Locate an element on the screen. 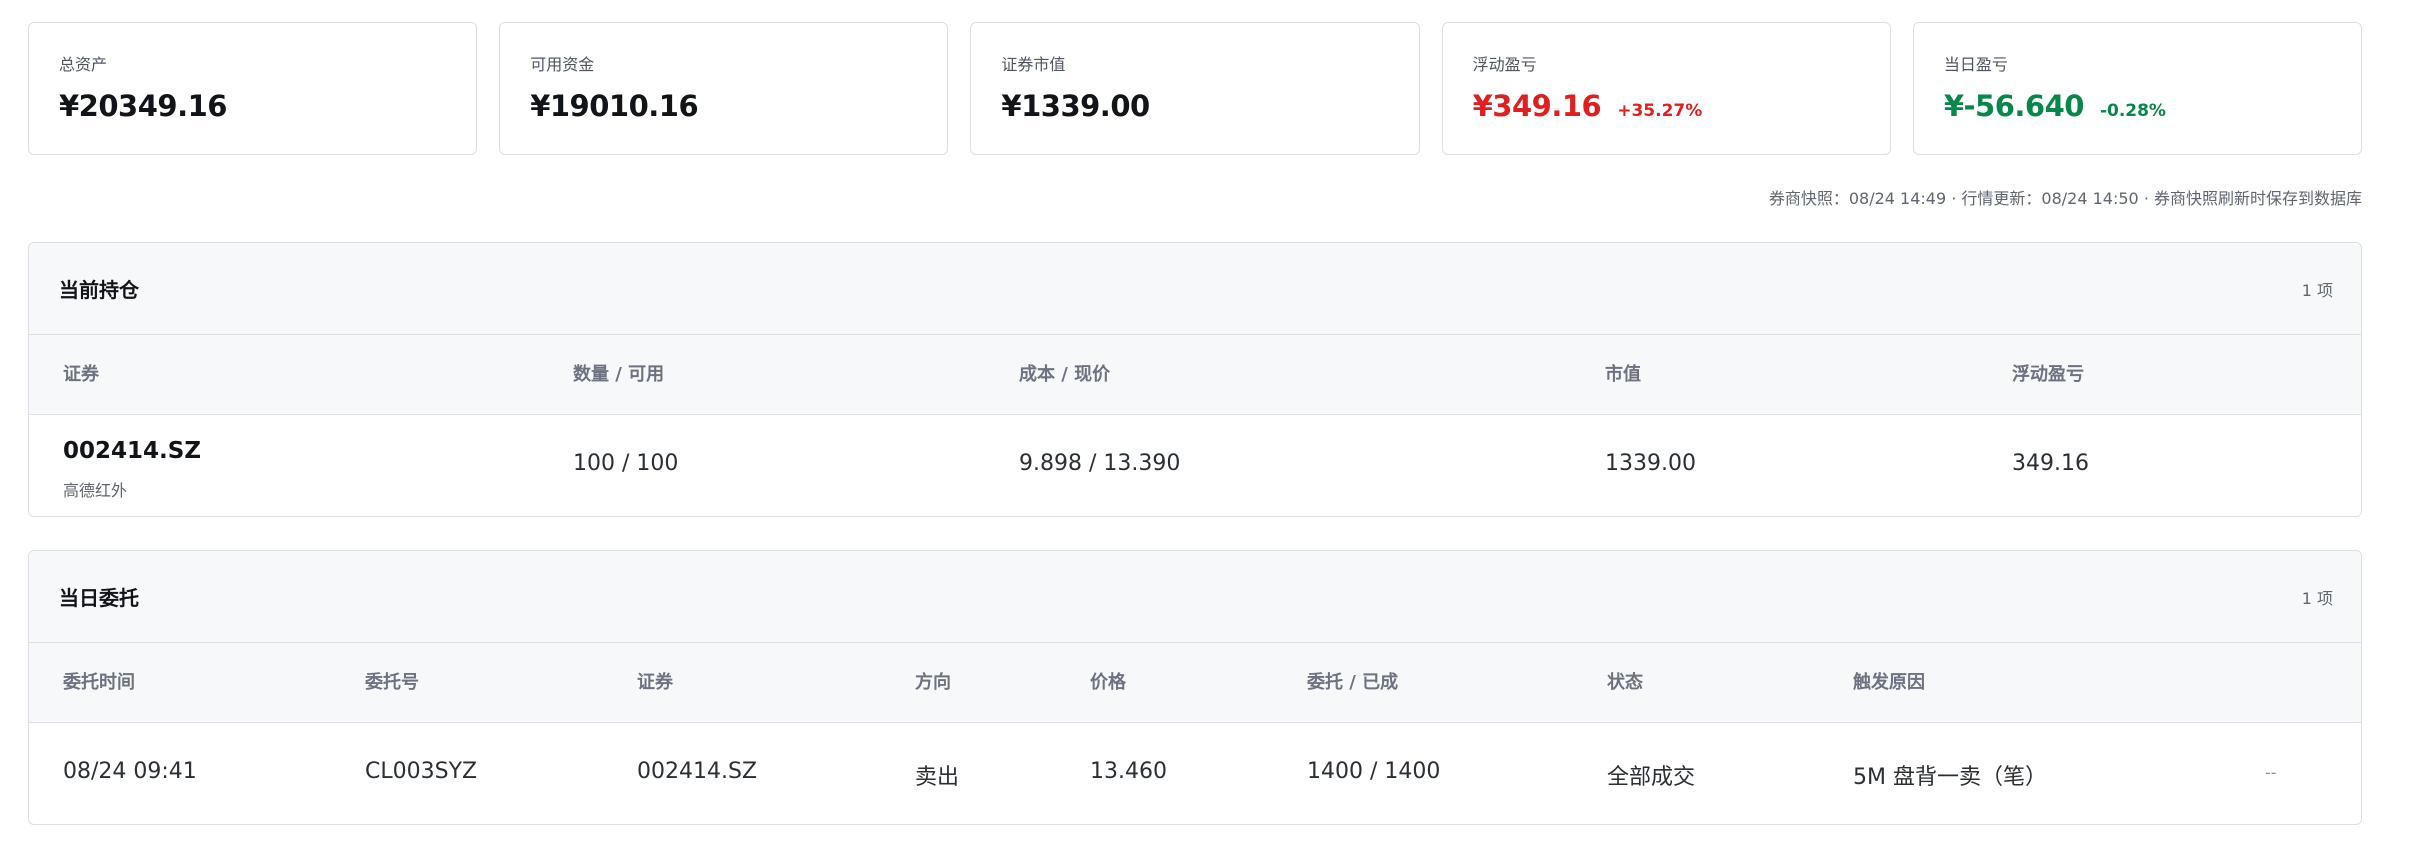  stat-value: ¥19010.16 is located at coordinates (614, 106).